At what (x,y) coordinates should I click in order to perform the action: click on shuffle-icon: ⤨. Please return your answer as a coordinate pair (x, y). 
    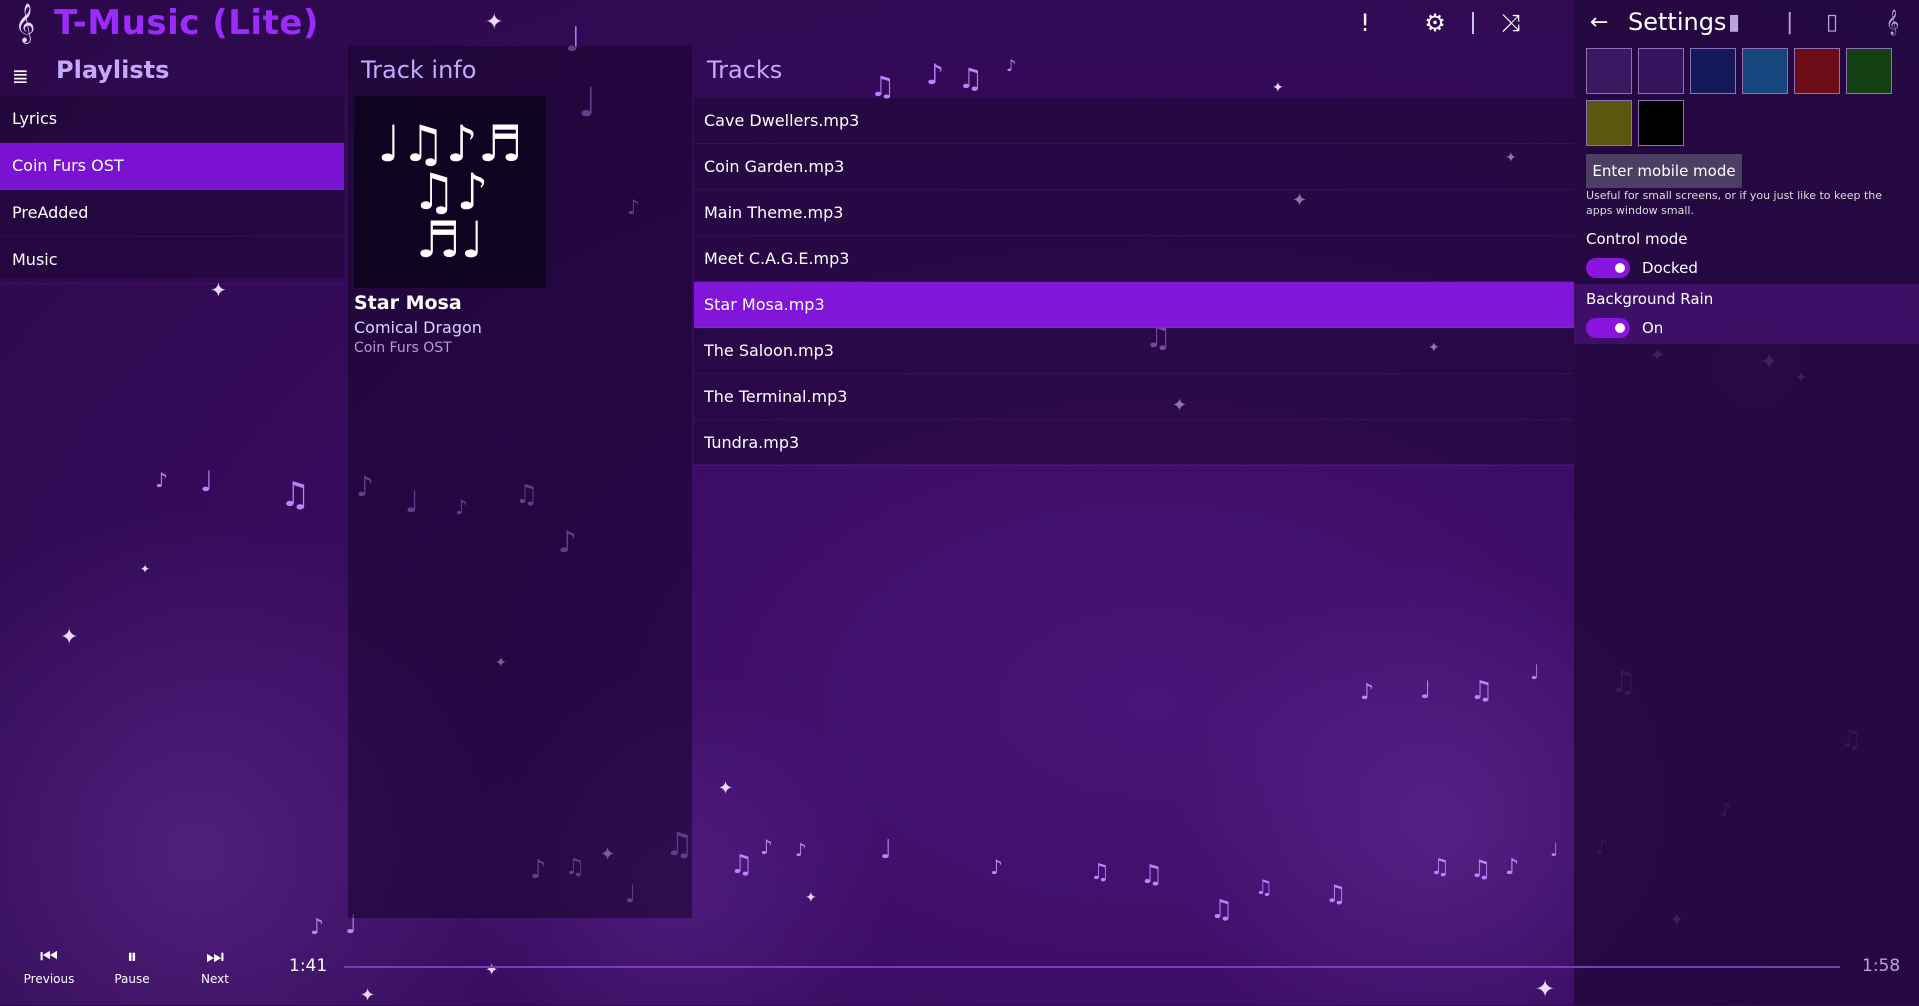
    Looking at the image, I should click on (1511, 23).